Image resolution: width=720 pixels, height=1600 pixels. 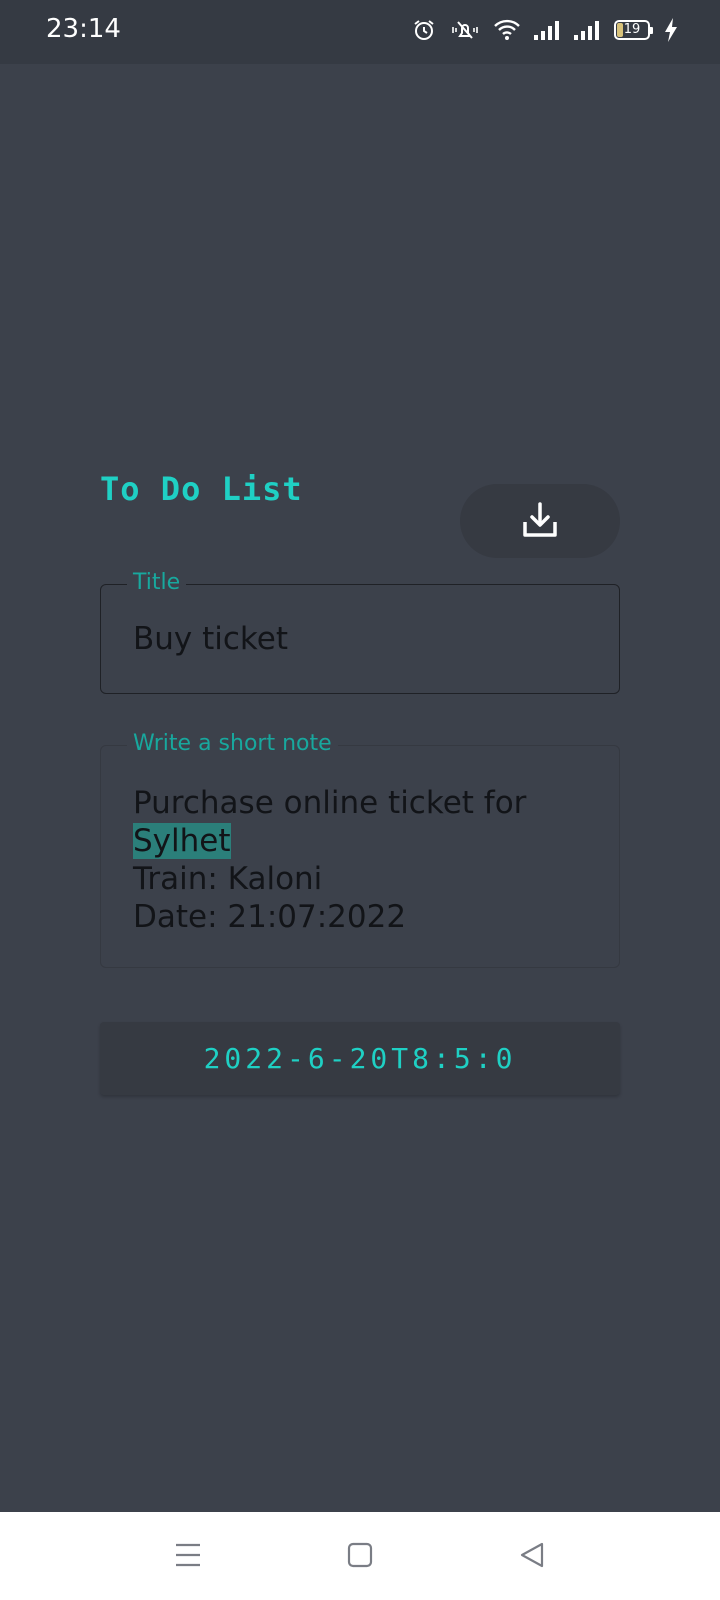 What do you see at coordinates (360, 32) in the screenshot?
I see `status-bar: 23:14 19` at bounding box center [360, 32].